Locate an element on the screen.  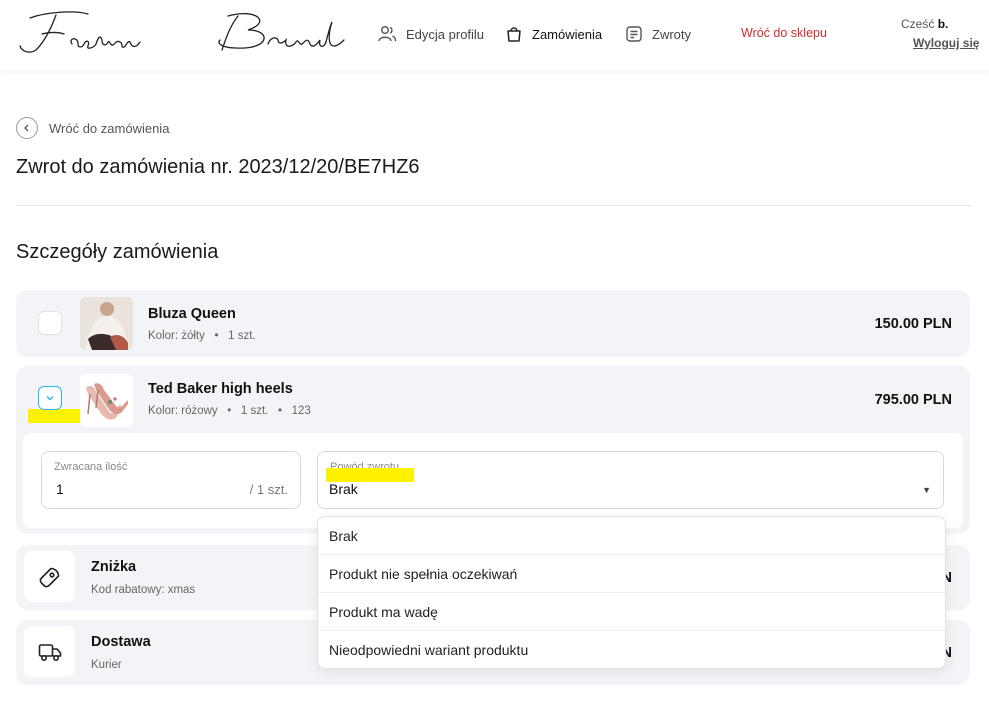
return-reason-value: Brak is located at coordinates (343, 489).